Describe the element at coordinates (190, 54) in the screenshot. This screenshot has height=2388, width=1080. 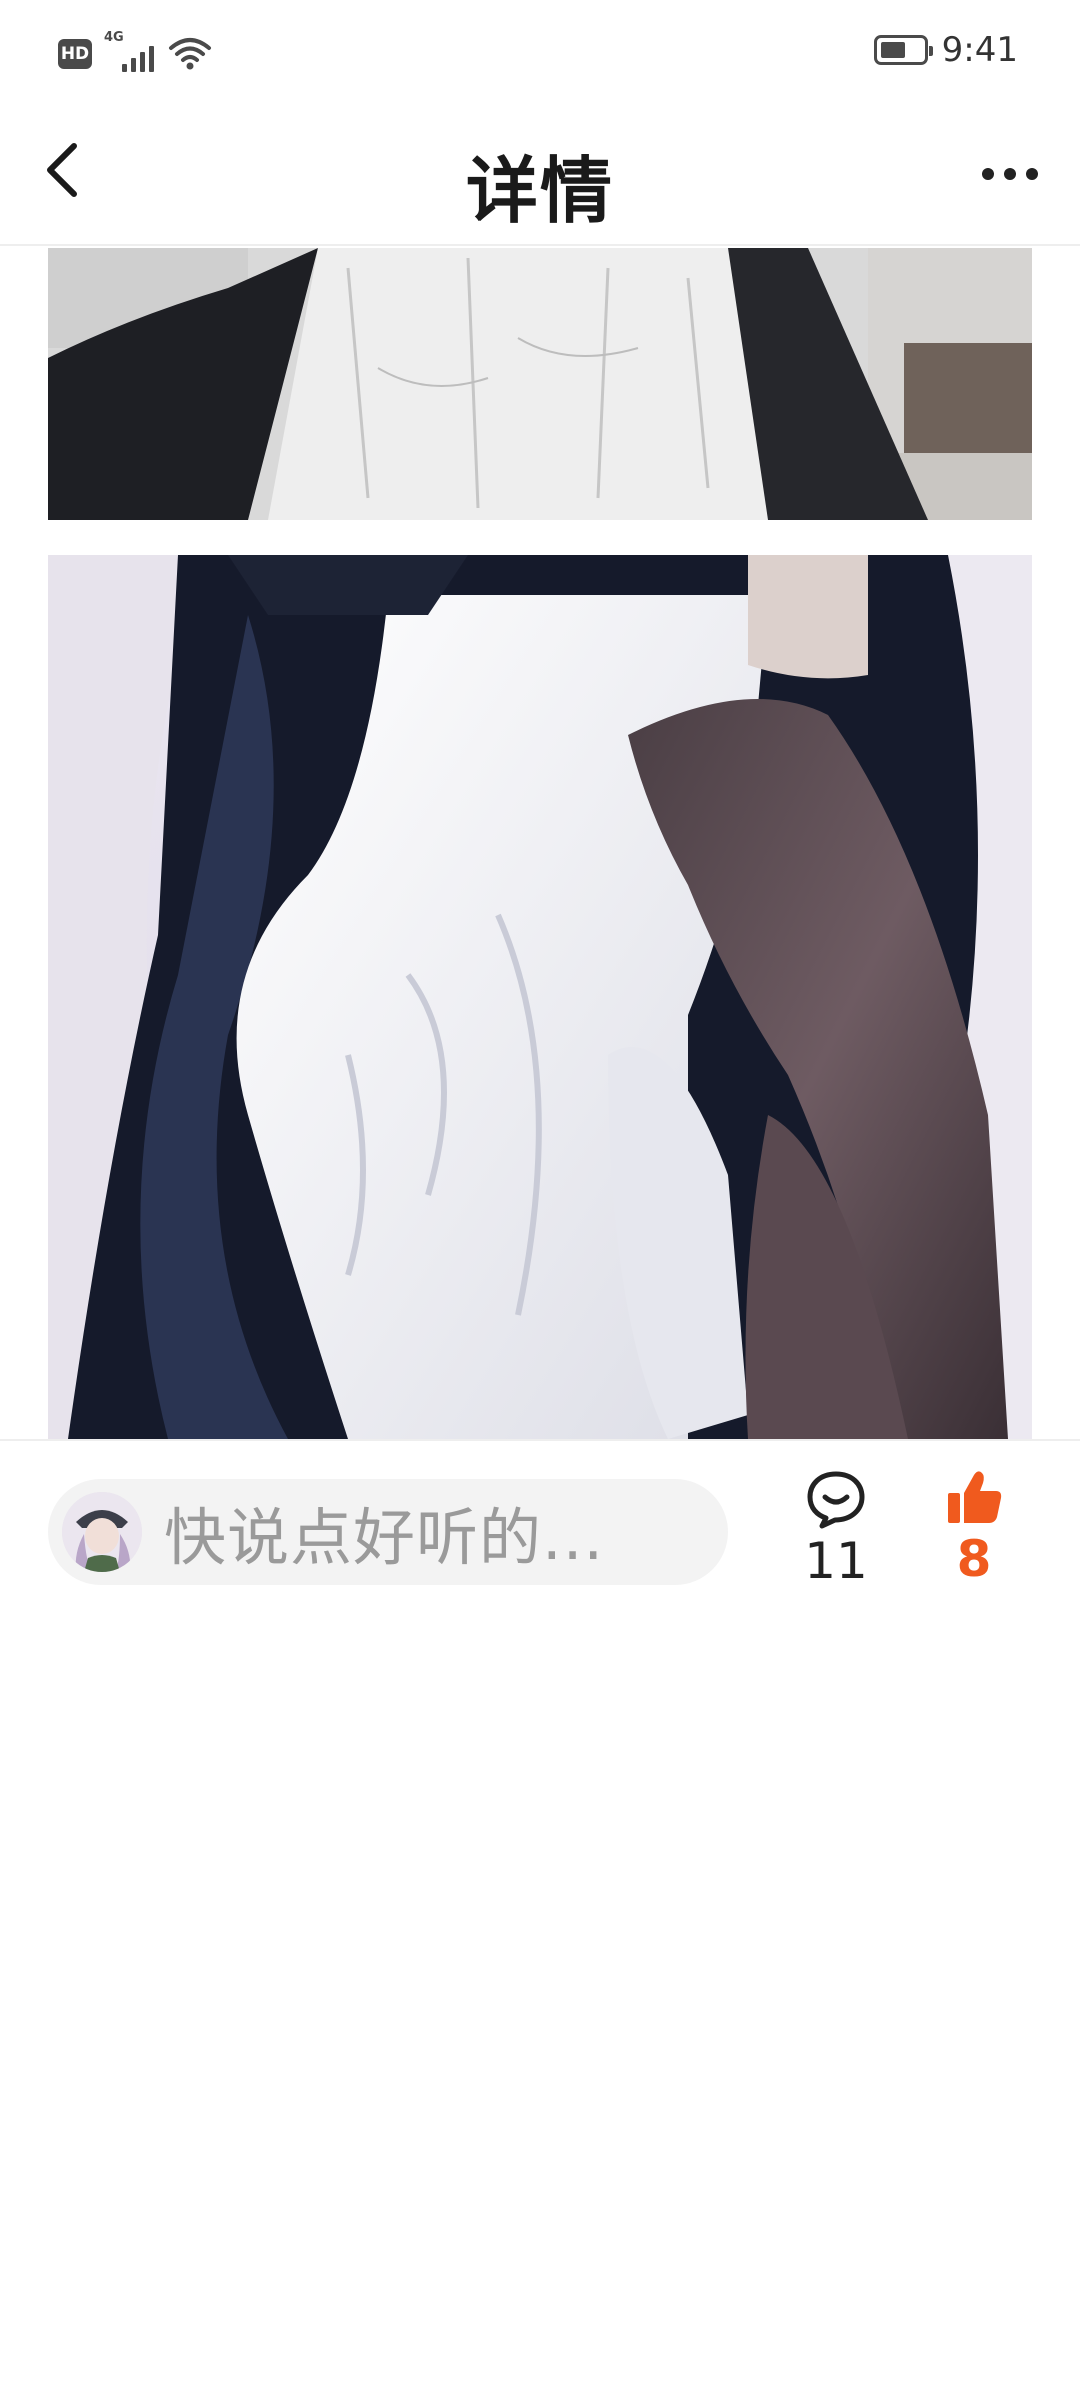
I see `wifi-icon` at that location.